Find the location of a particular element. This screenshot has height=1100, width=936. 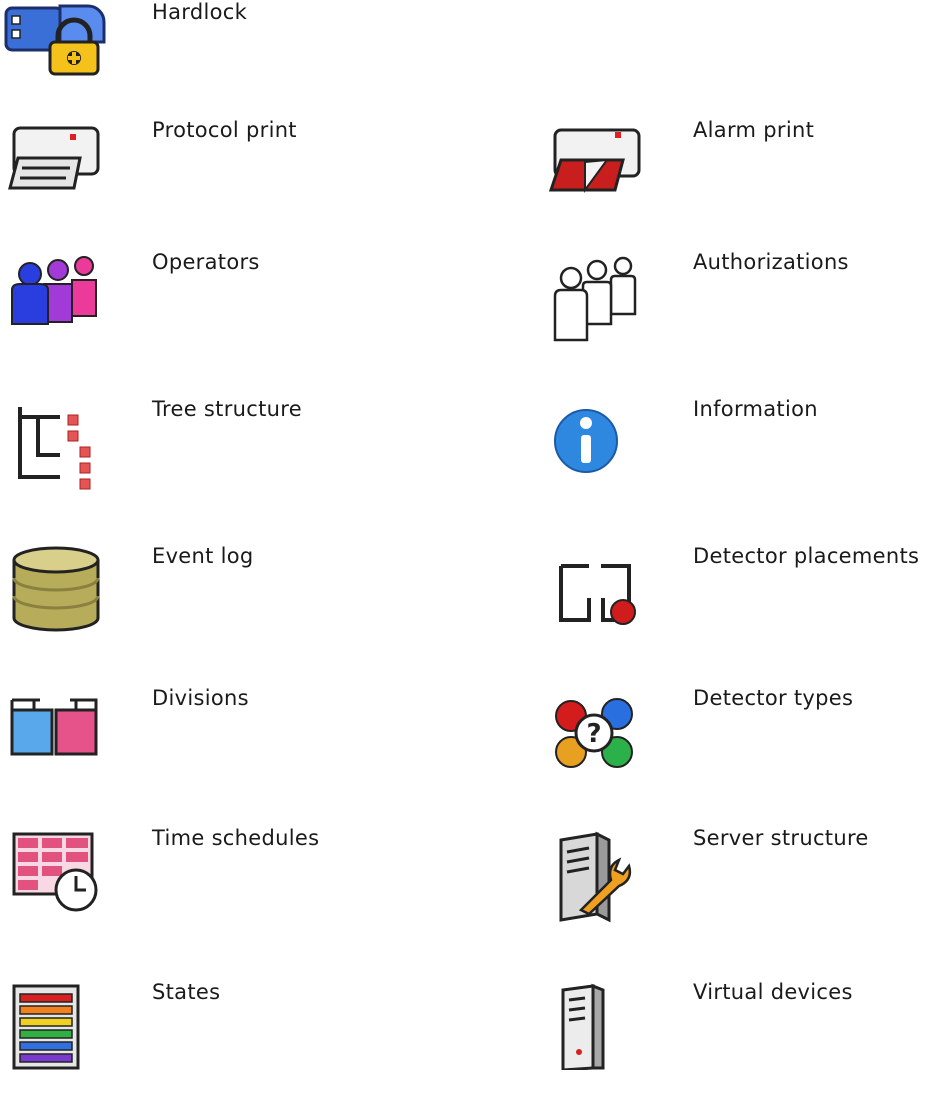

legend-entry-event-log: Event log is located at coordinates (235, 604).